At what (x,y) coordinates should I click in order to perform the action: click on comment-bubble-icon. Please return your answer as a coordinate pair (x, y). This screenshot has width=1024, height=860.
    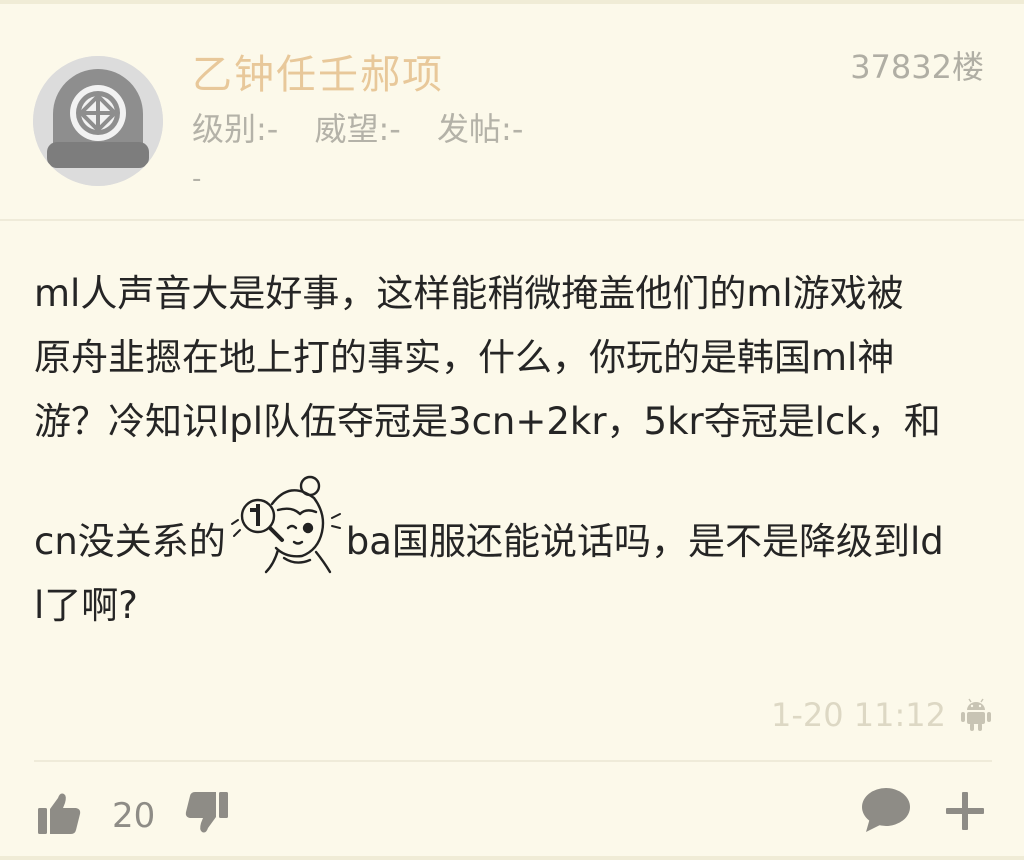
    Looking at the image, I should click on (886, 810).